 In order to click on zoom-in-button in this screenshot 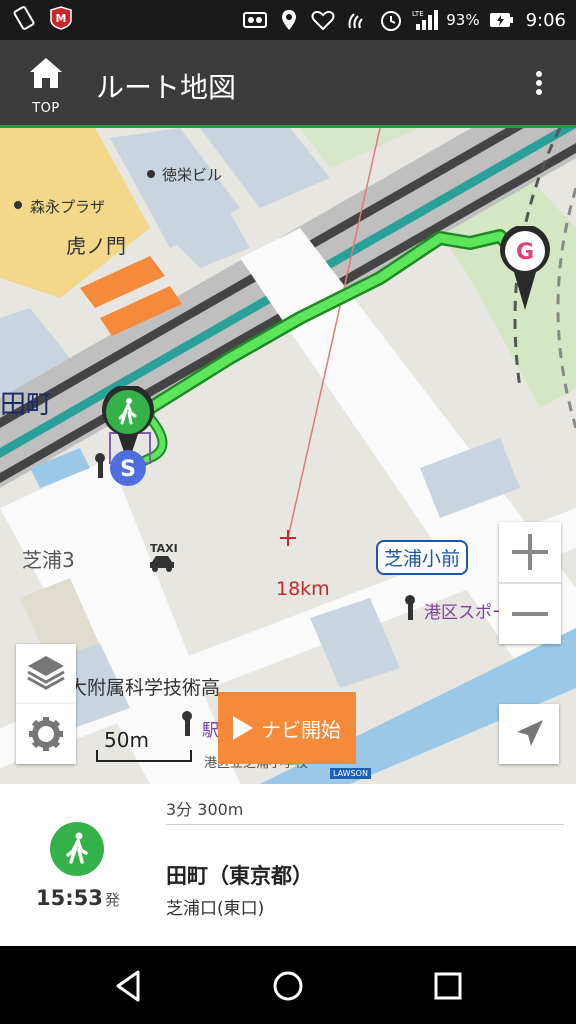, I will do `click(530, 552)`.